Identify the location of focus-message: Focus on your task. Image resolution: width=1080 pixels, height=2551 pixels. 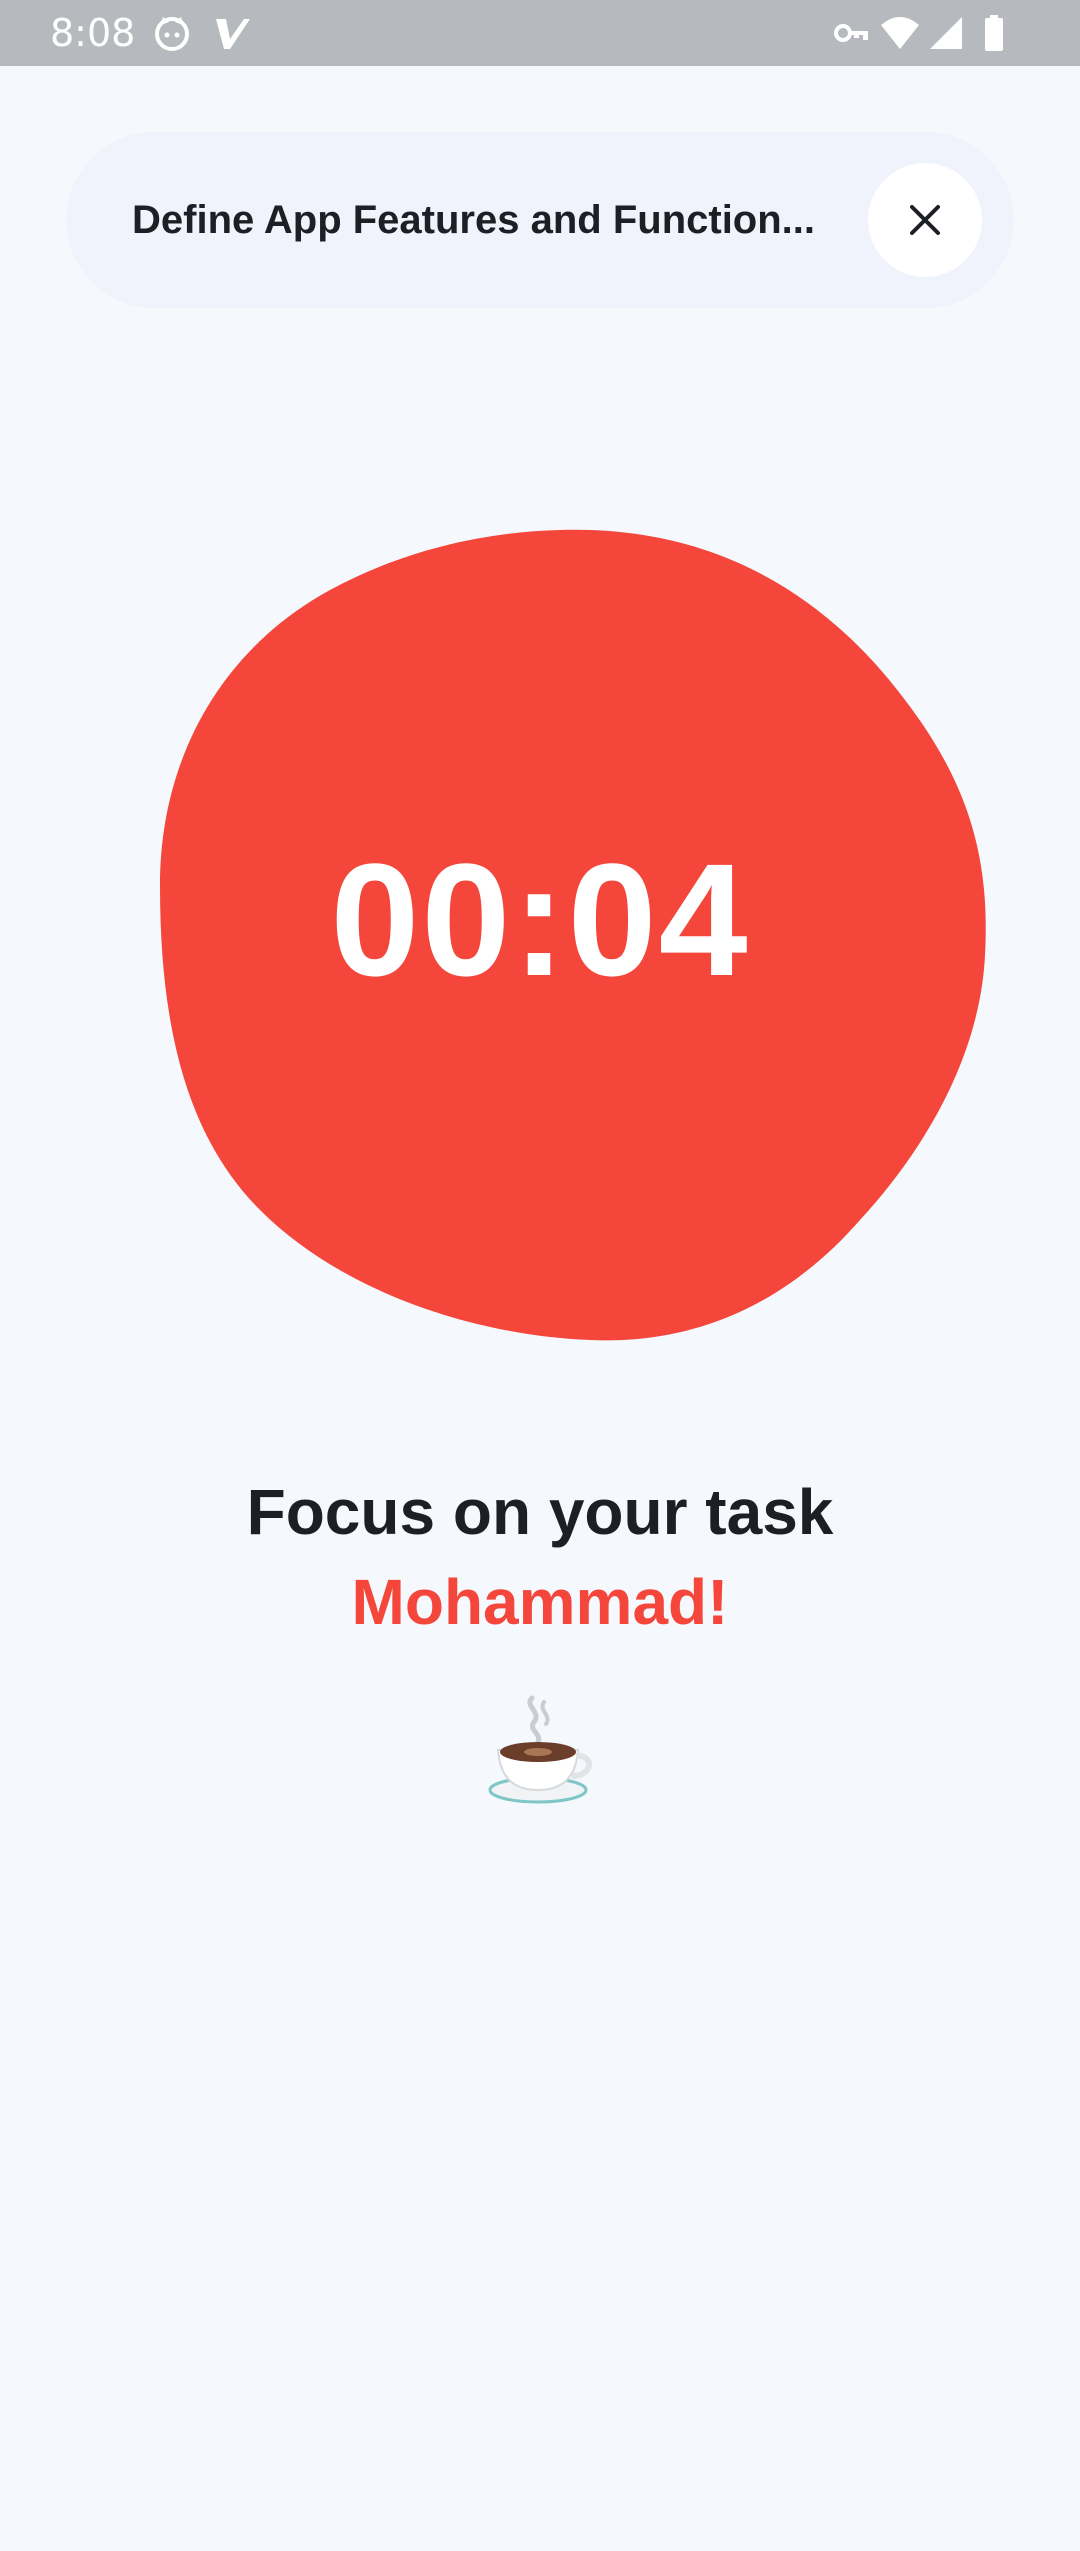
(540, 1512).